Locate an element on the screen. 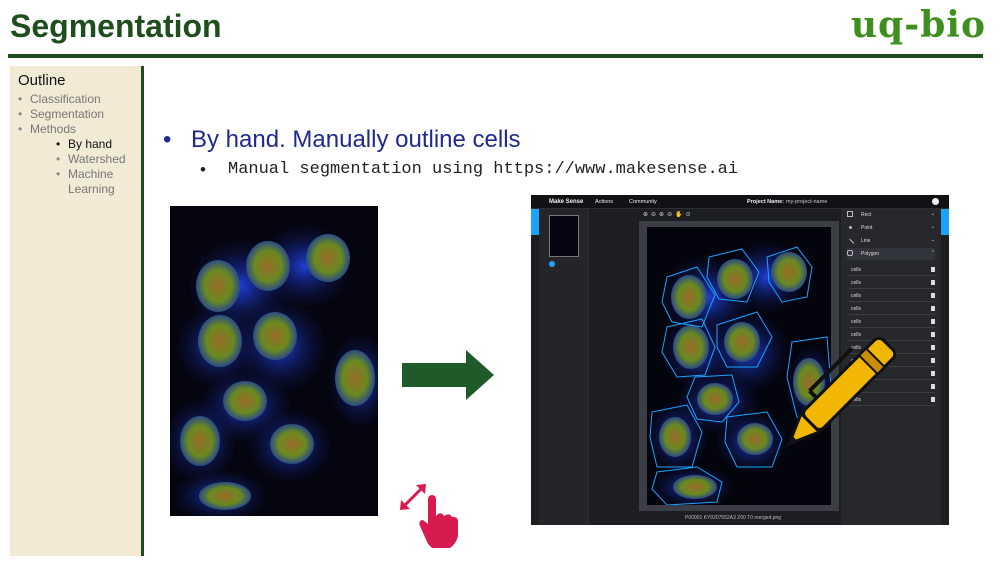 The height and width of the screenshot is (563, 1000). zoom-toolbar: ⊕⊖⊕⊖✋⊙ is located at coordinates (668, 214).